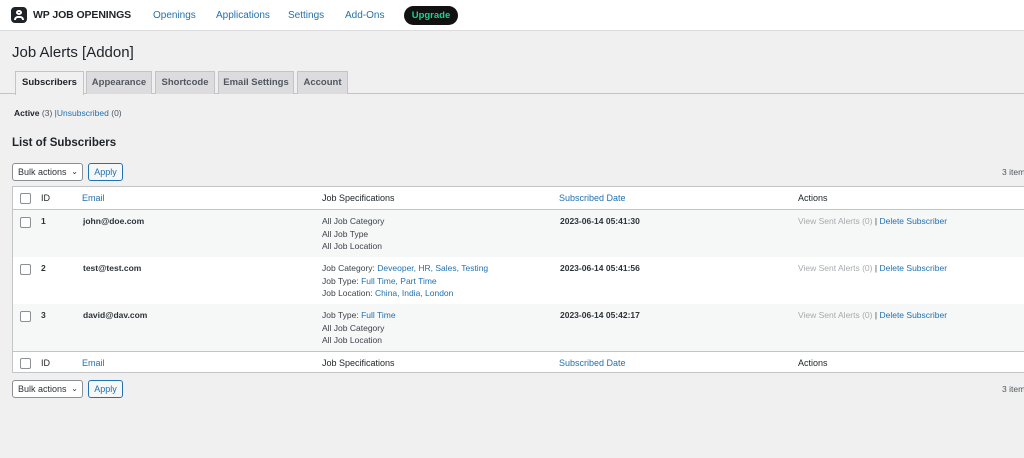 The height and width of the screenshot is (458, 1024). What do you see at coordinates (43, 221) in the screenshot?
I see `row-id: 1` at bounding box center [43, 221].